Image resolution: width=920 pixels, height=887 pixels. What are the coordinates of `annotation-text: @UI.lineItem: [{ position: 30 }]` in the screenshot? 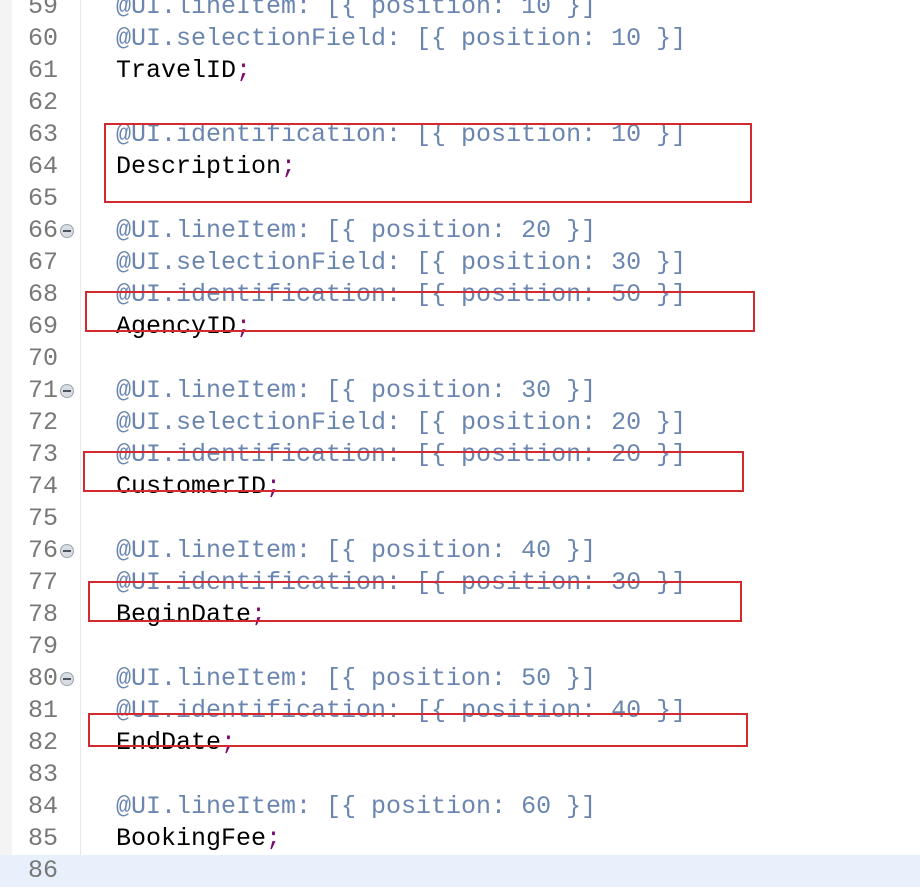 It's located at (356, 390).